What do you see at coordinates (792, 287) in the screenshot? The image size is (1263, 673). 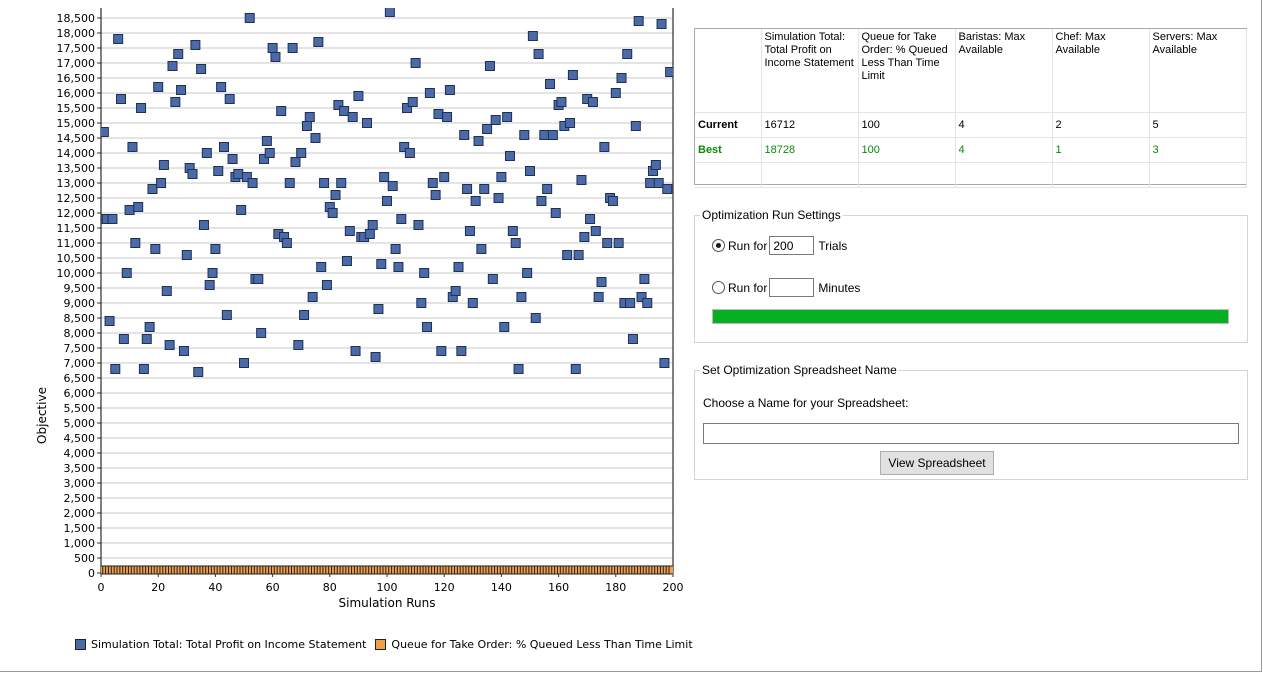 I see `minutes-input` at bounding box center [792, 287].